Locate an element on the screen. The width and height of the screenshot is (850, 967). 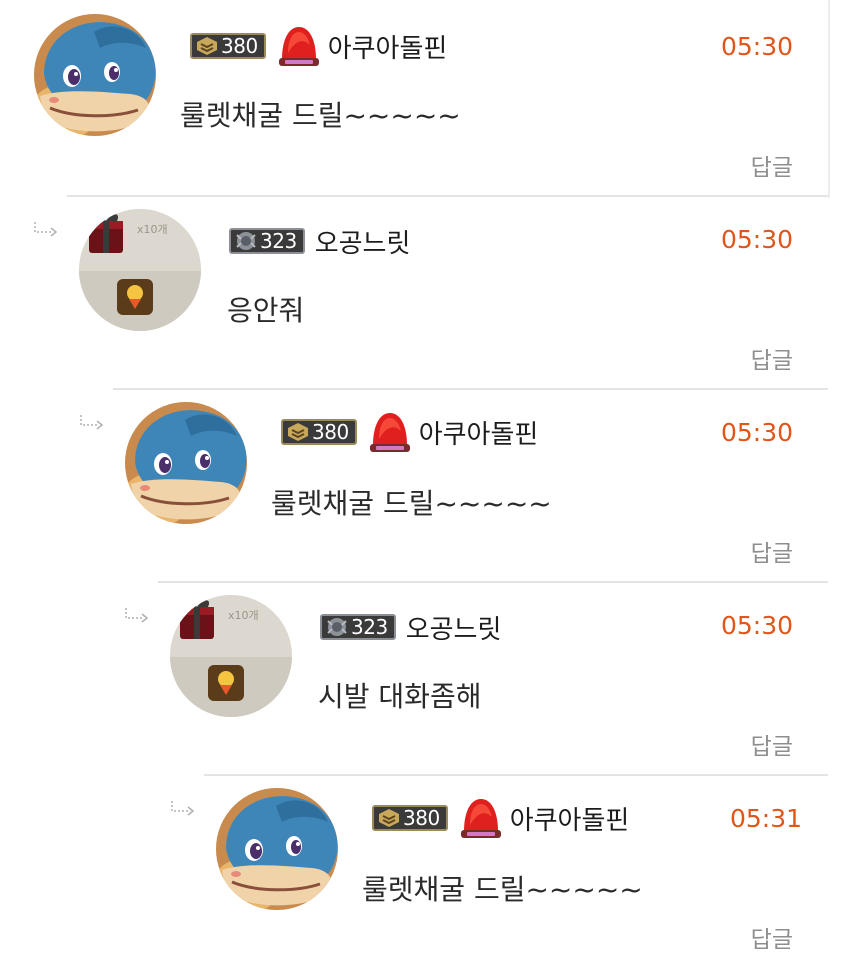
comment-time: 05:31 is located at coordinates (765, 818).